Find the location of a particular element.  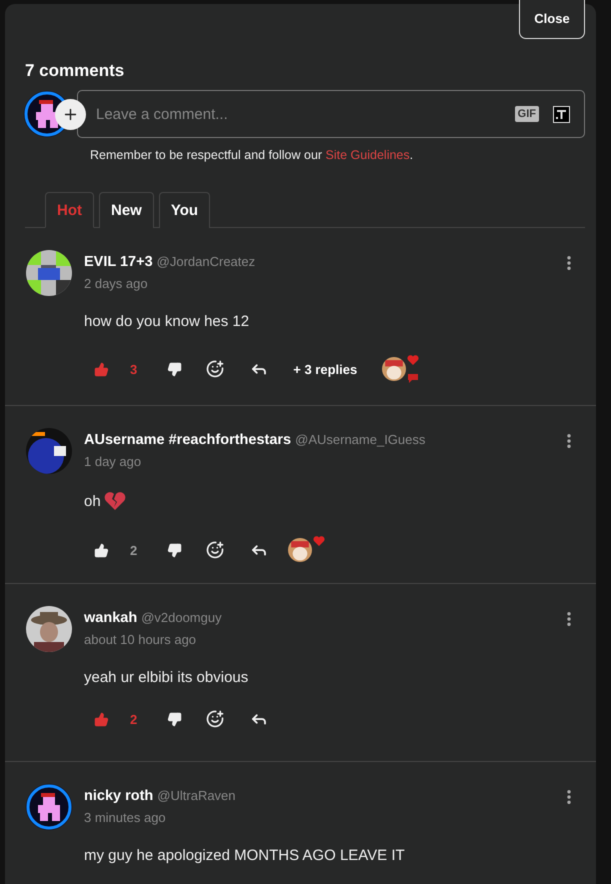

add-button is located at coordinates (70, 114).